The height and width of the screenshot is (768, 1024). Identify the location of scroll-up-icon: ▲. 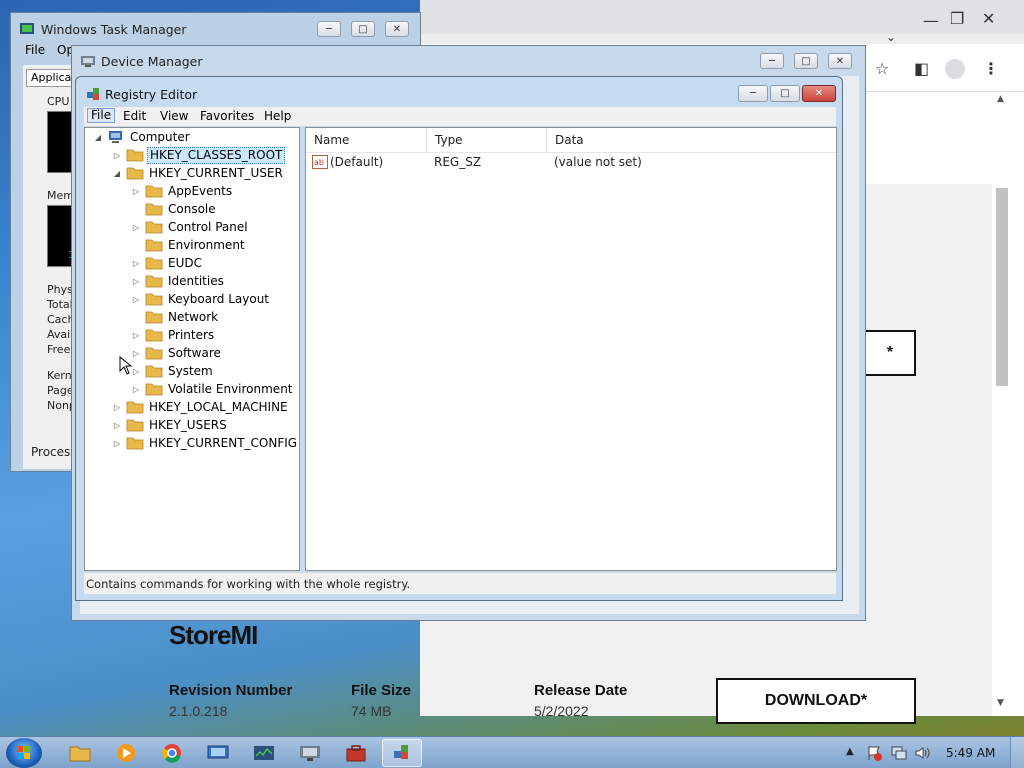
(1000, 99).